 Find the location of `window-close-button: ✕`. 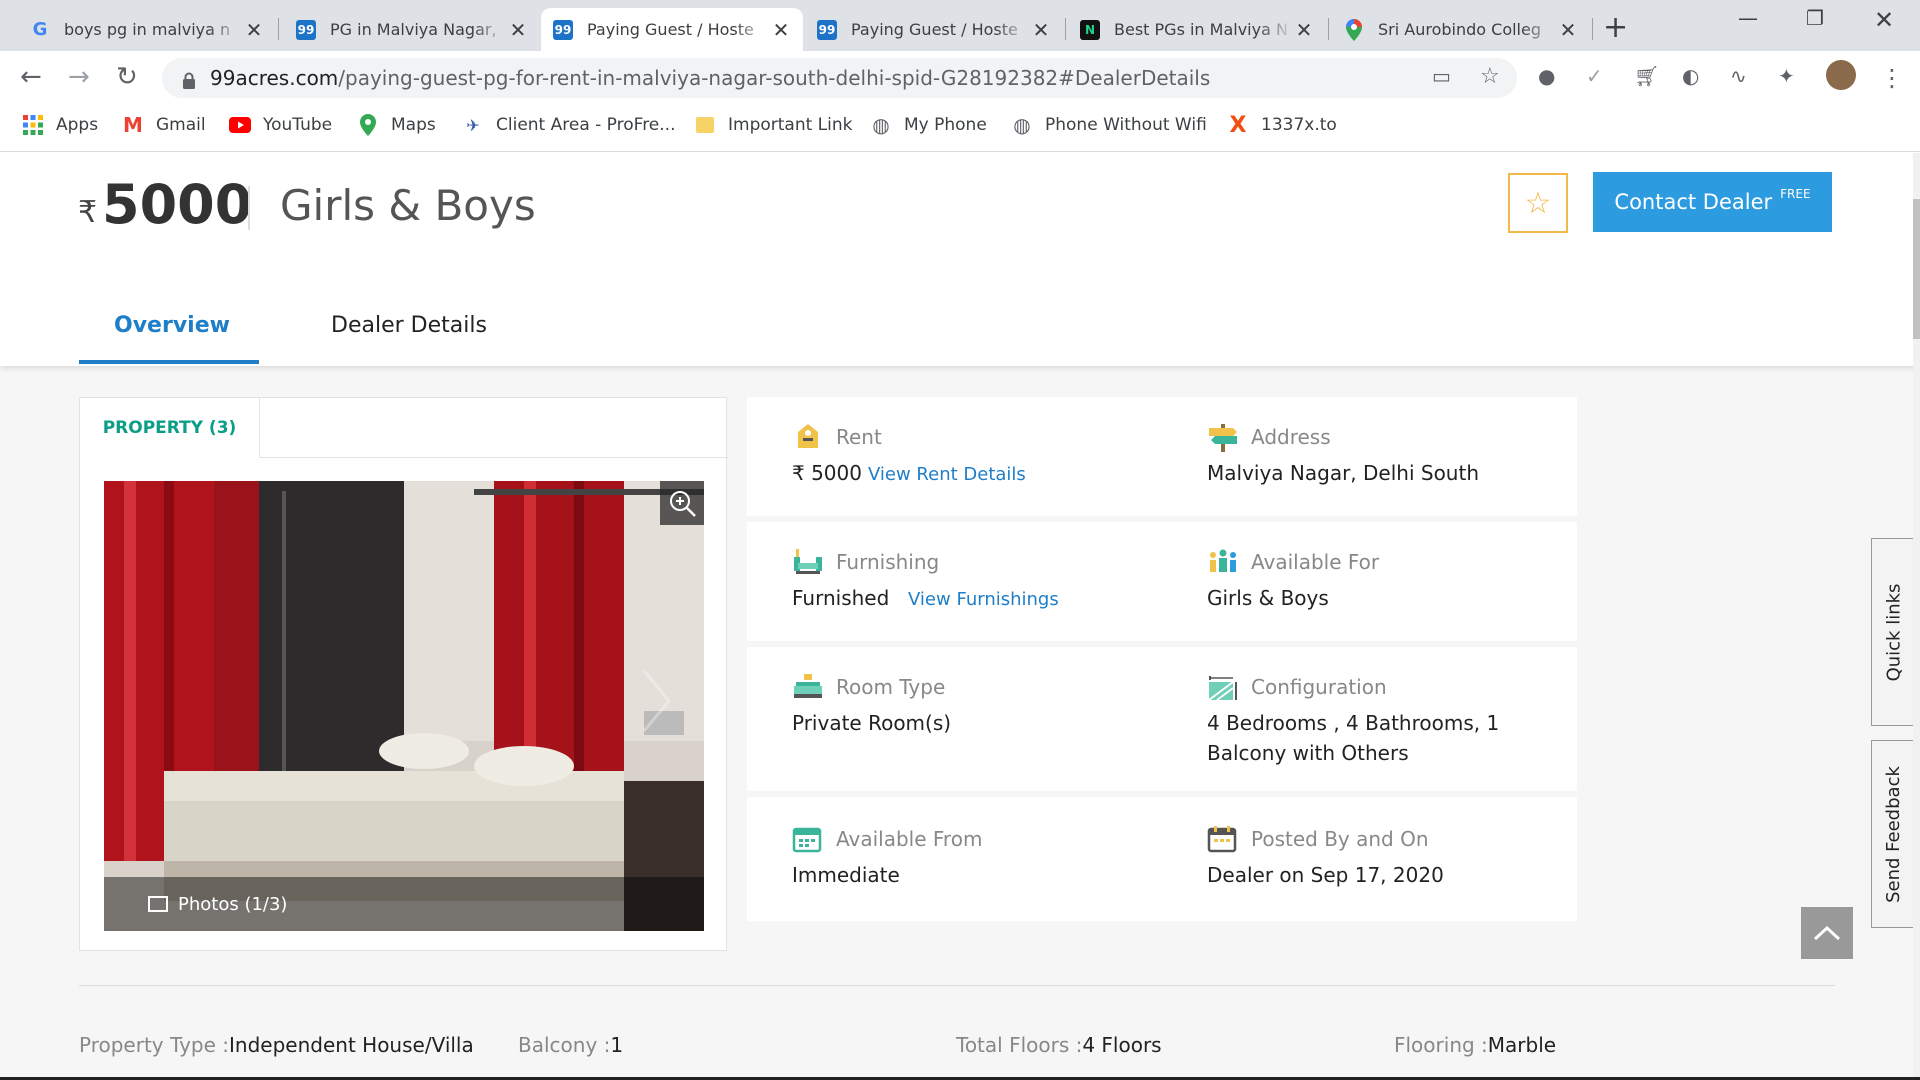

window-close-button: ✕ is located at coordinates (1884, 20).